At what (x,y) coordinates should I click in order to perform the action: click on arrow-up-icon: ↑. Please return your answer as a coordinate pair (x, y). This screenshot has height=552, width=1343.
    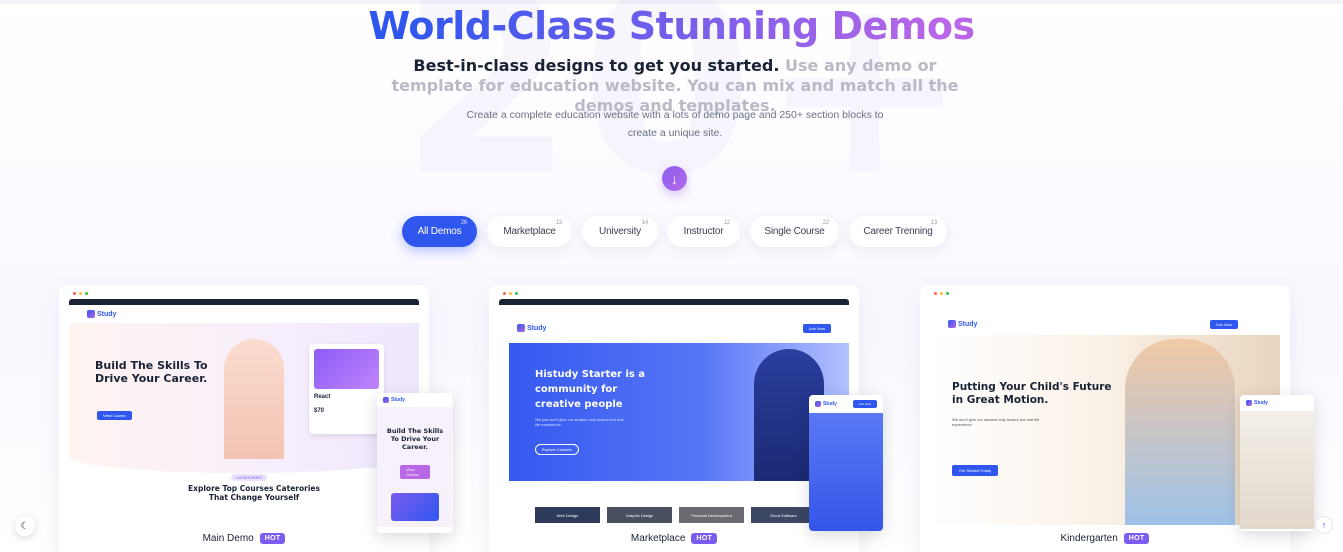
    Looking at the image, I should click on (1324, 525).